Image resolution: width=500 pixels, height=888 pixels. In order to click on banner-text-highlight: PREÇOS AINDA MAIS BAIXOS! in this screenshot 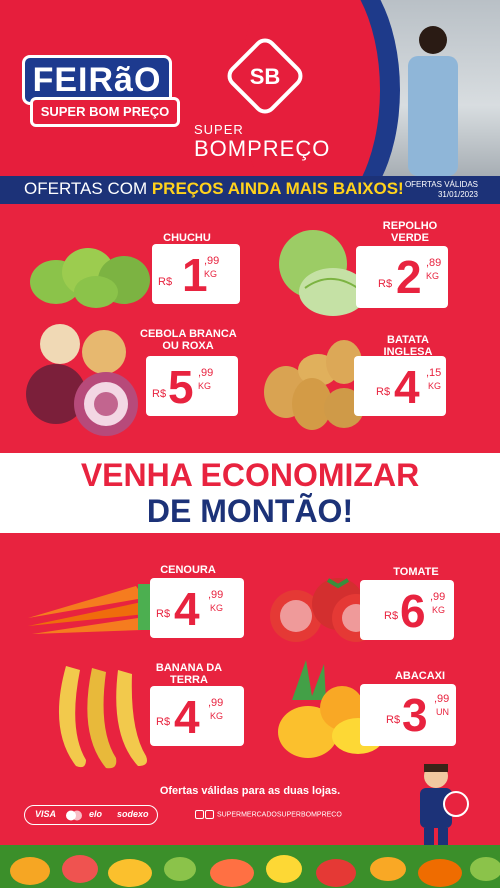, I will do `click(277, 188)`.